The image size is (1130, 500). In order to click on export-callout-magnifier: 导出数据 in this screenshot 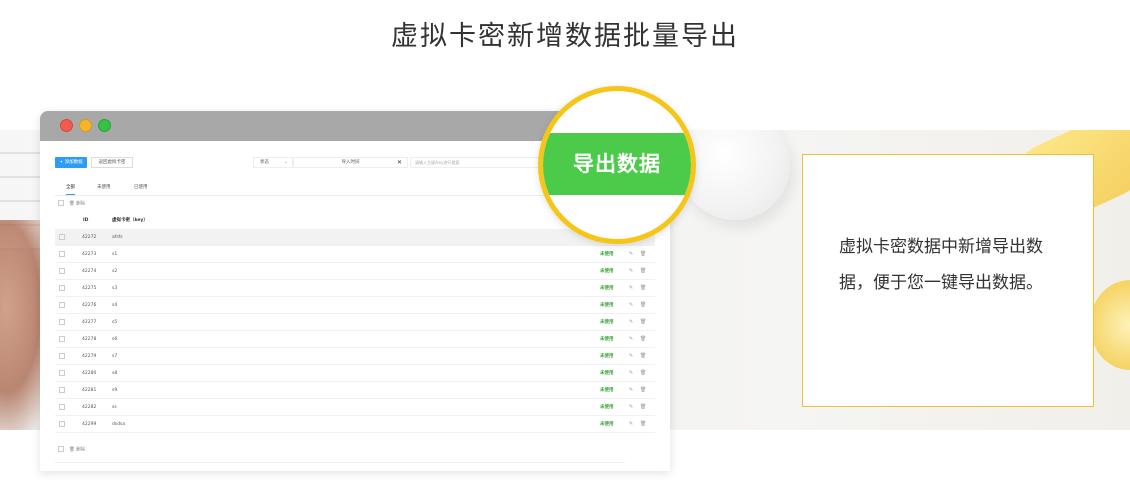, I will do `click(617, 165)`.